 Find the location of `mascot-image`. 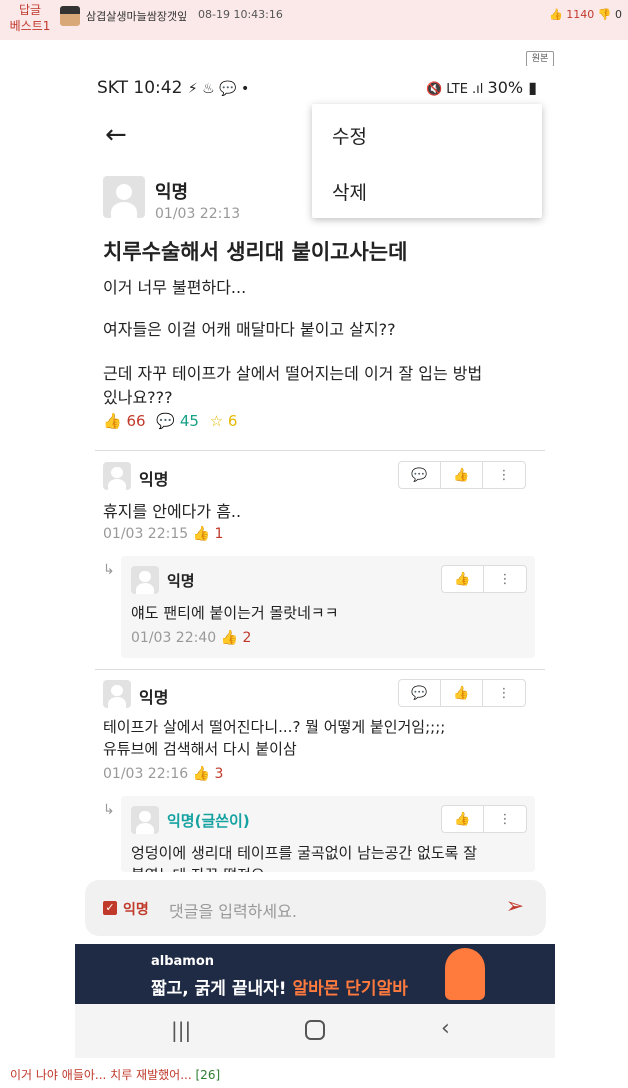

mascot-image is located at coordinates (465, 974).